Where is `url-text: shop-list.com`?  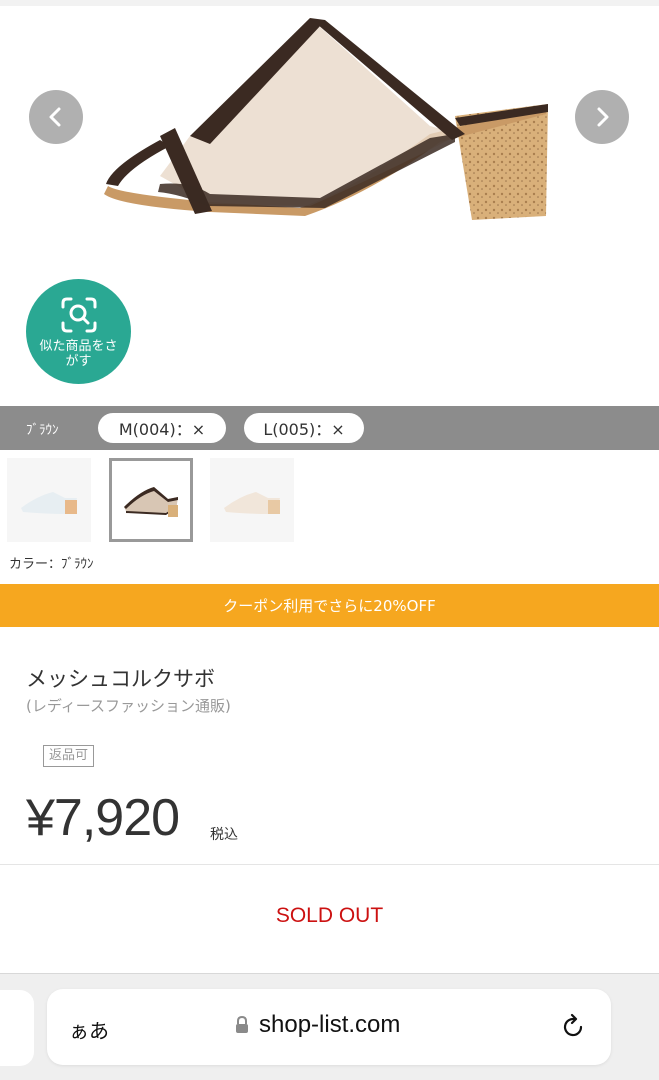
url-text: shop-list.com is located at coordinates (330, 1024).